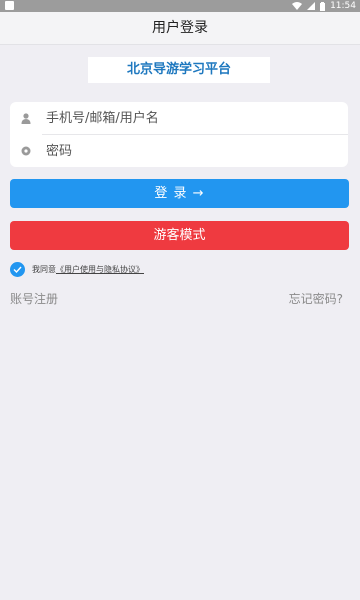  I want to click on username-row, so click(179, 118).